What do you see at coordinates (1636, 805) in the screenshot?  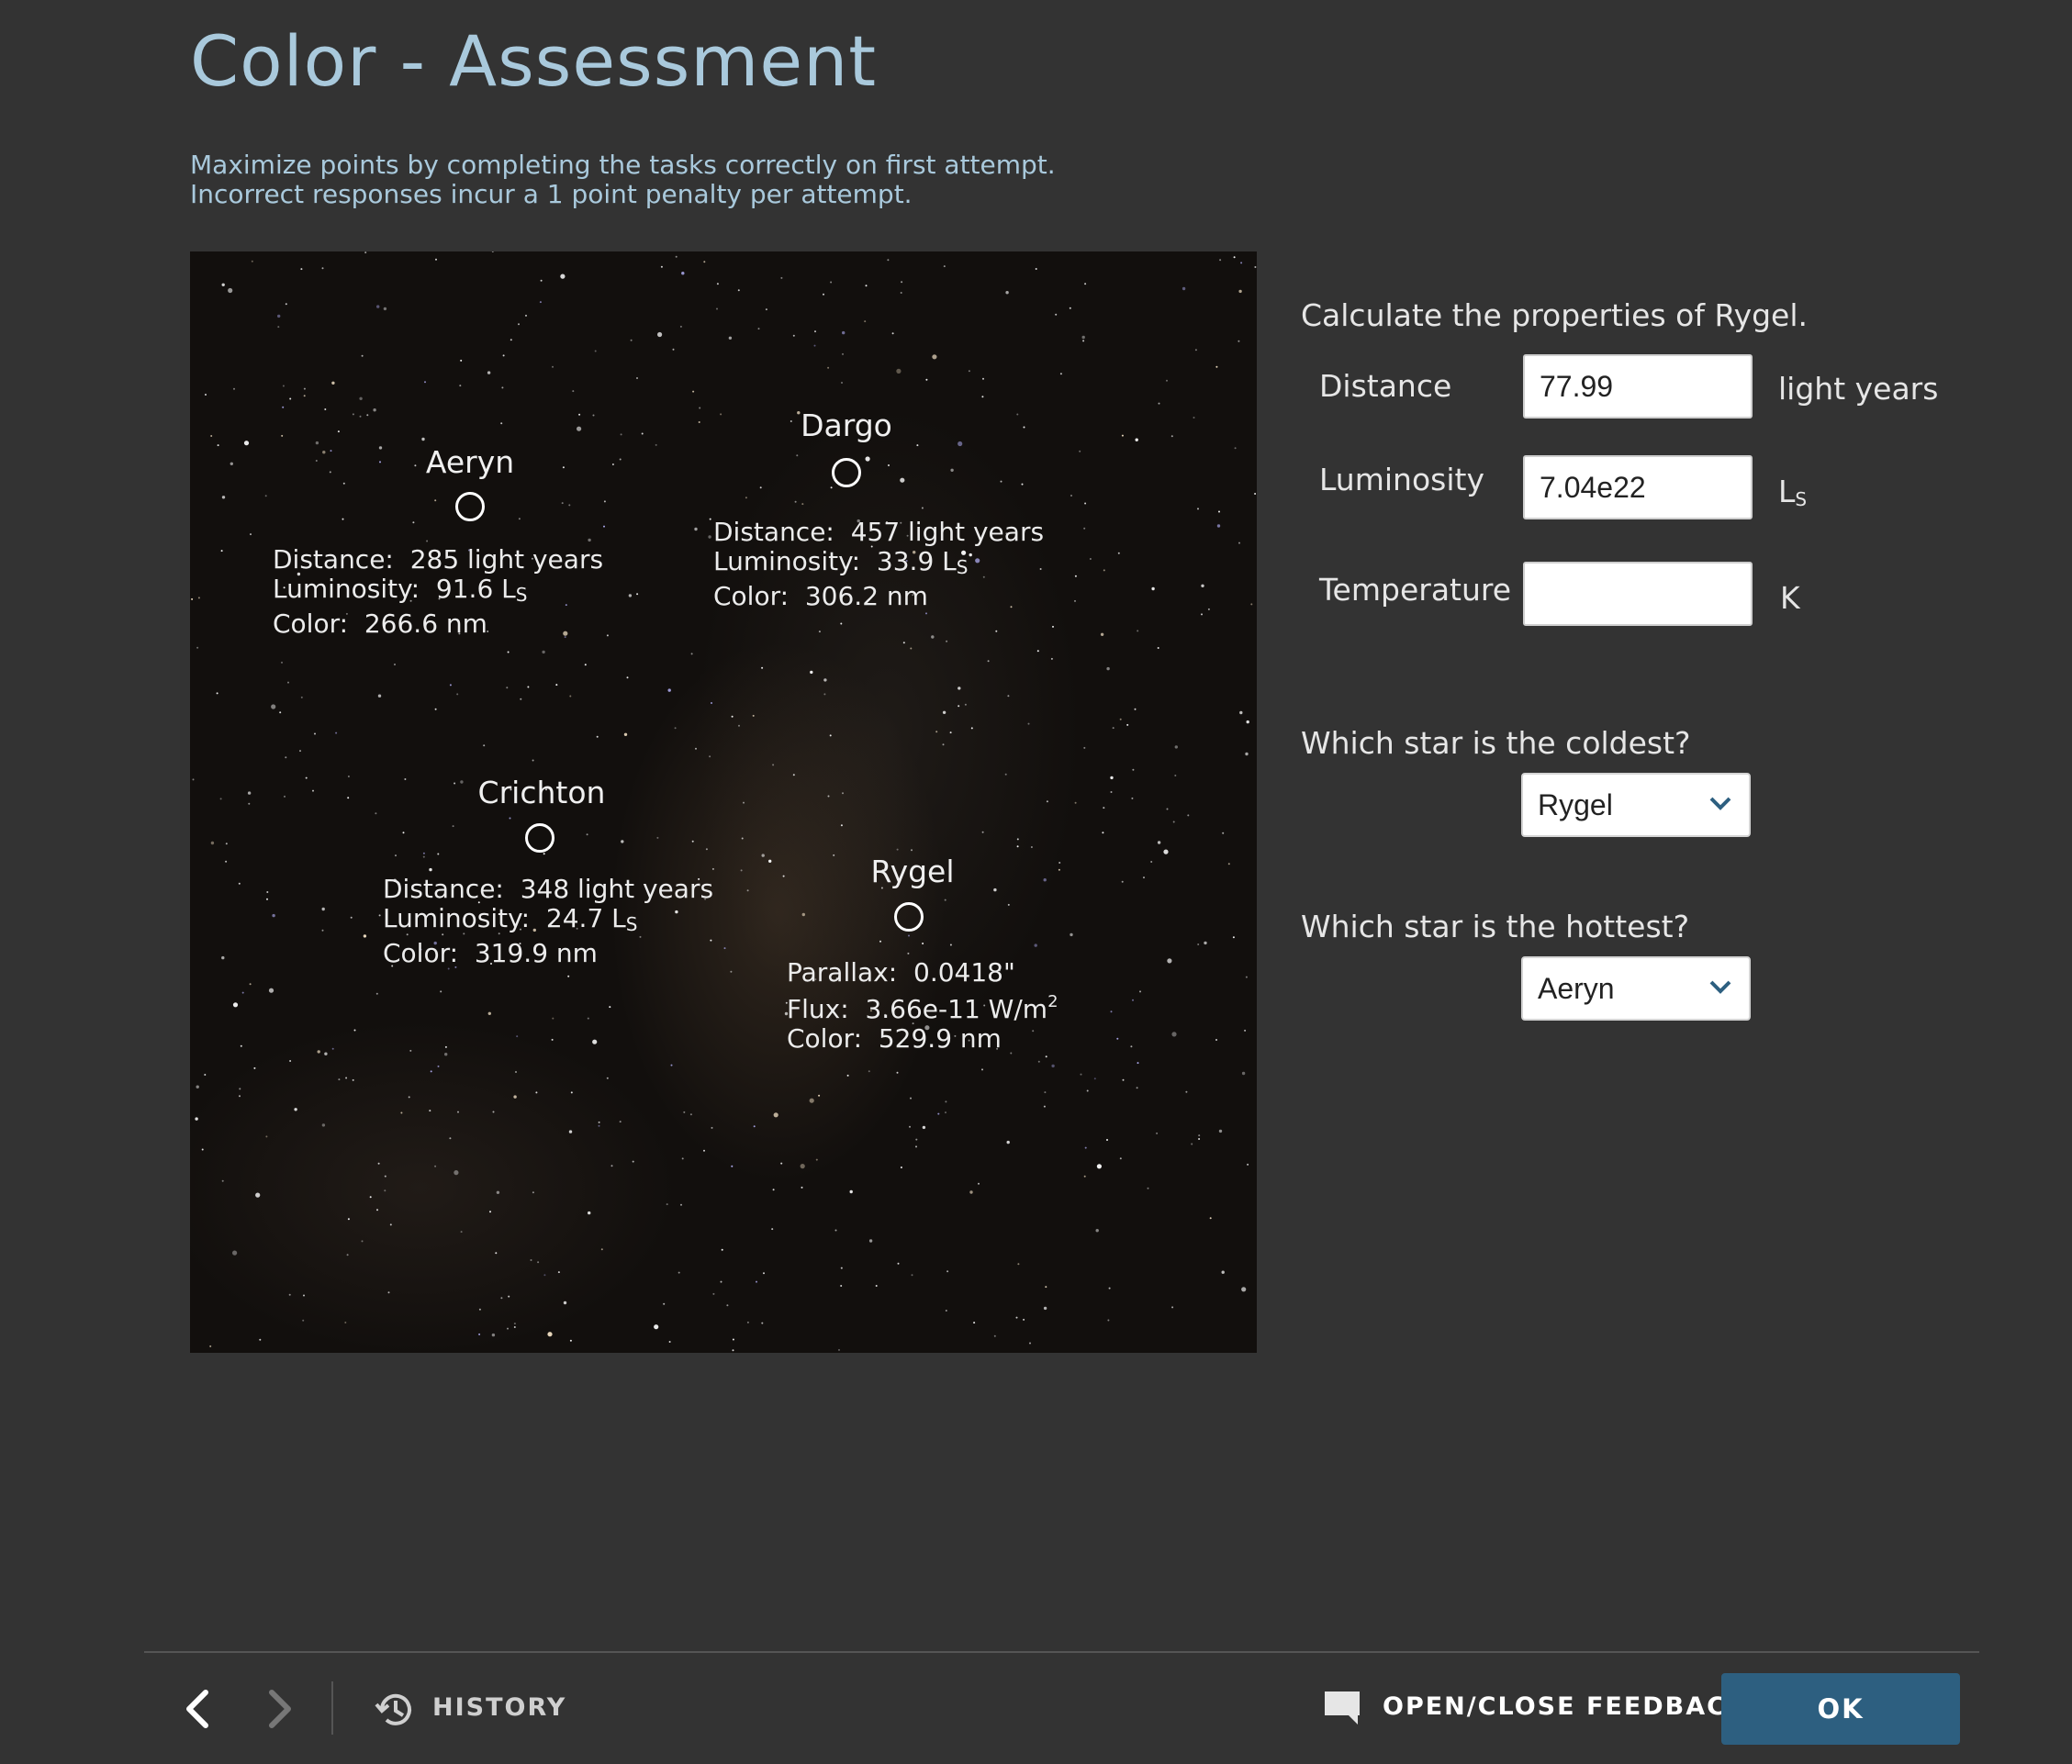 I see `coldest-select: Rygel` at bounding box center [1636, 805].